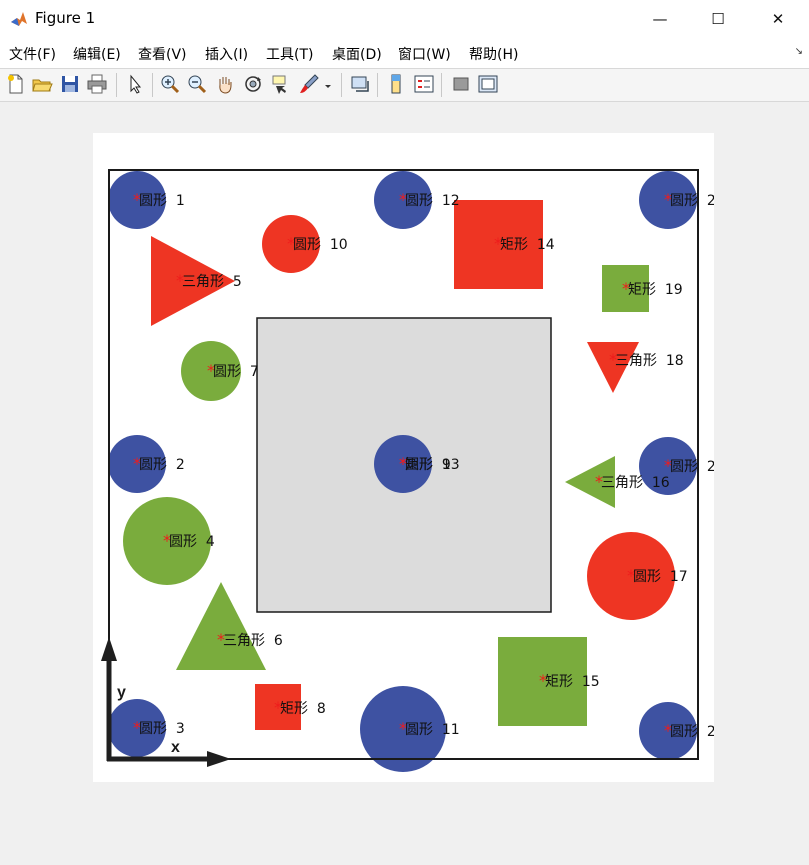 Image resolution: width=809 pixels, height=865 pixels. What do you see at coordinates (70, 84) in the screenshot?
I see `save-icon` at bounding box center [70, 84].